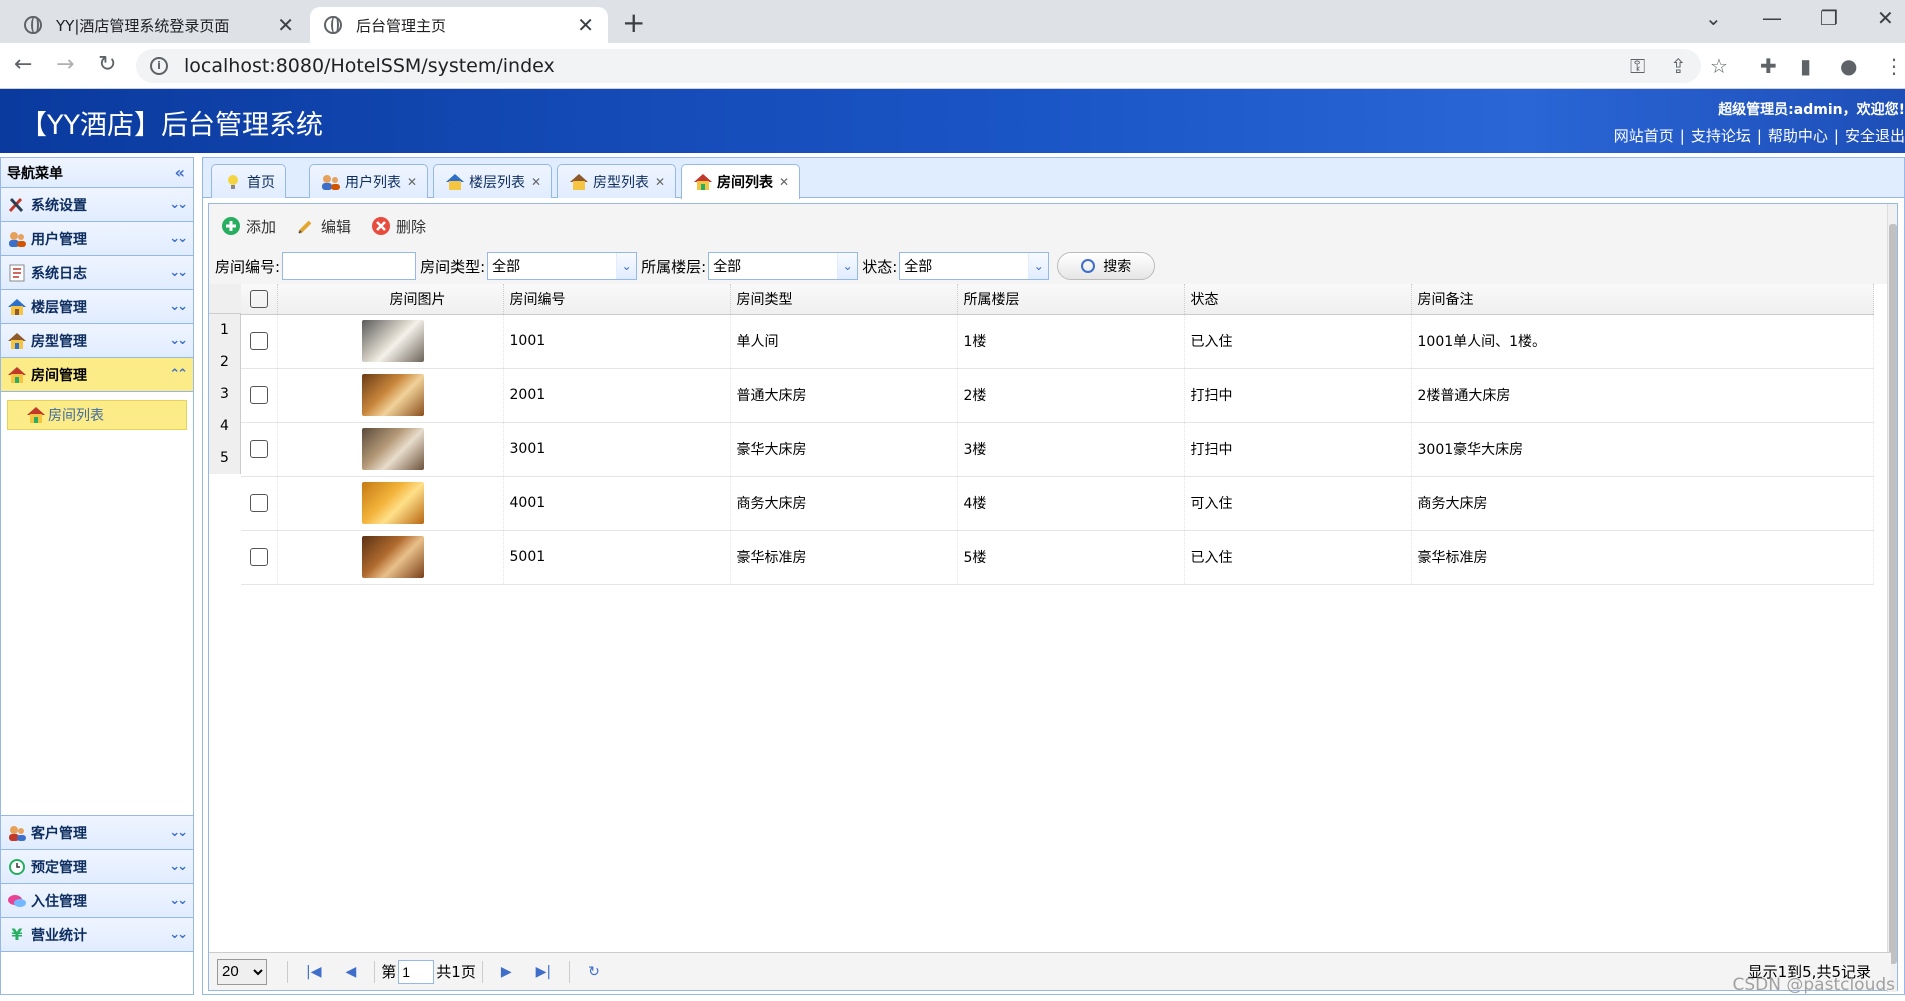  I want to click on table-row: 4001 商务大床房 4楼 可入住 商务大床房, so click(1057, 503).